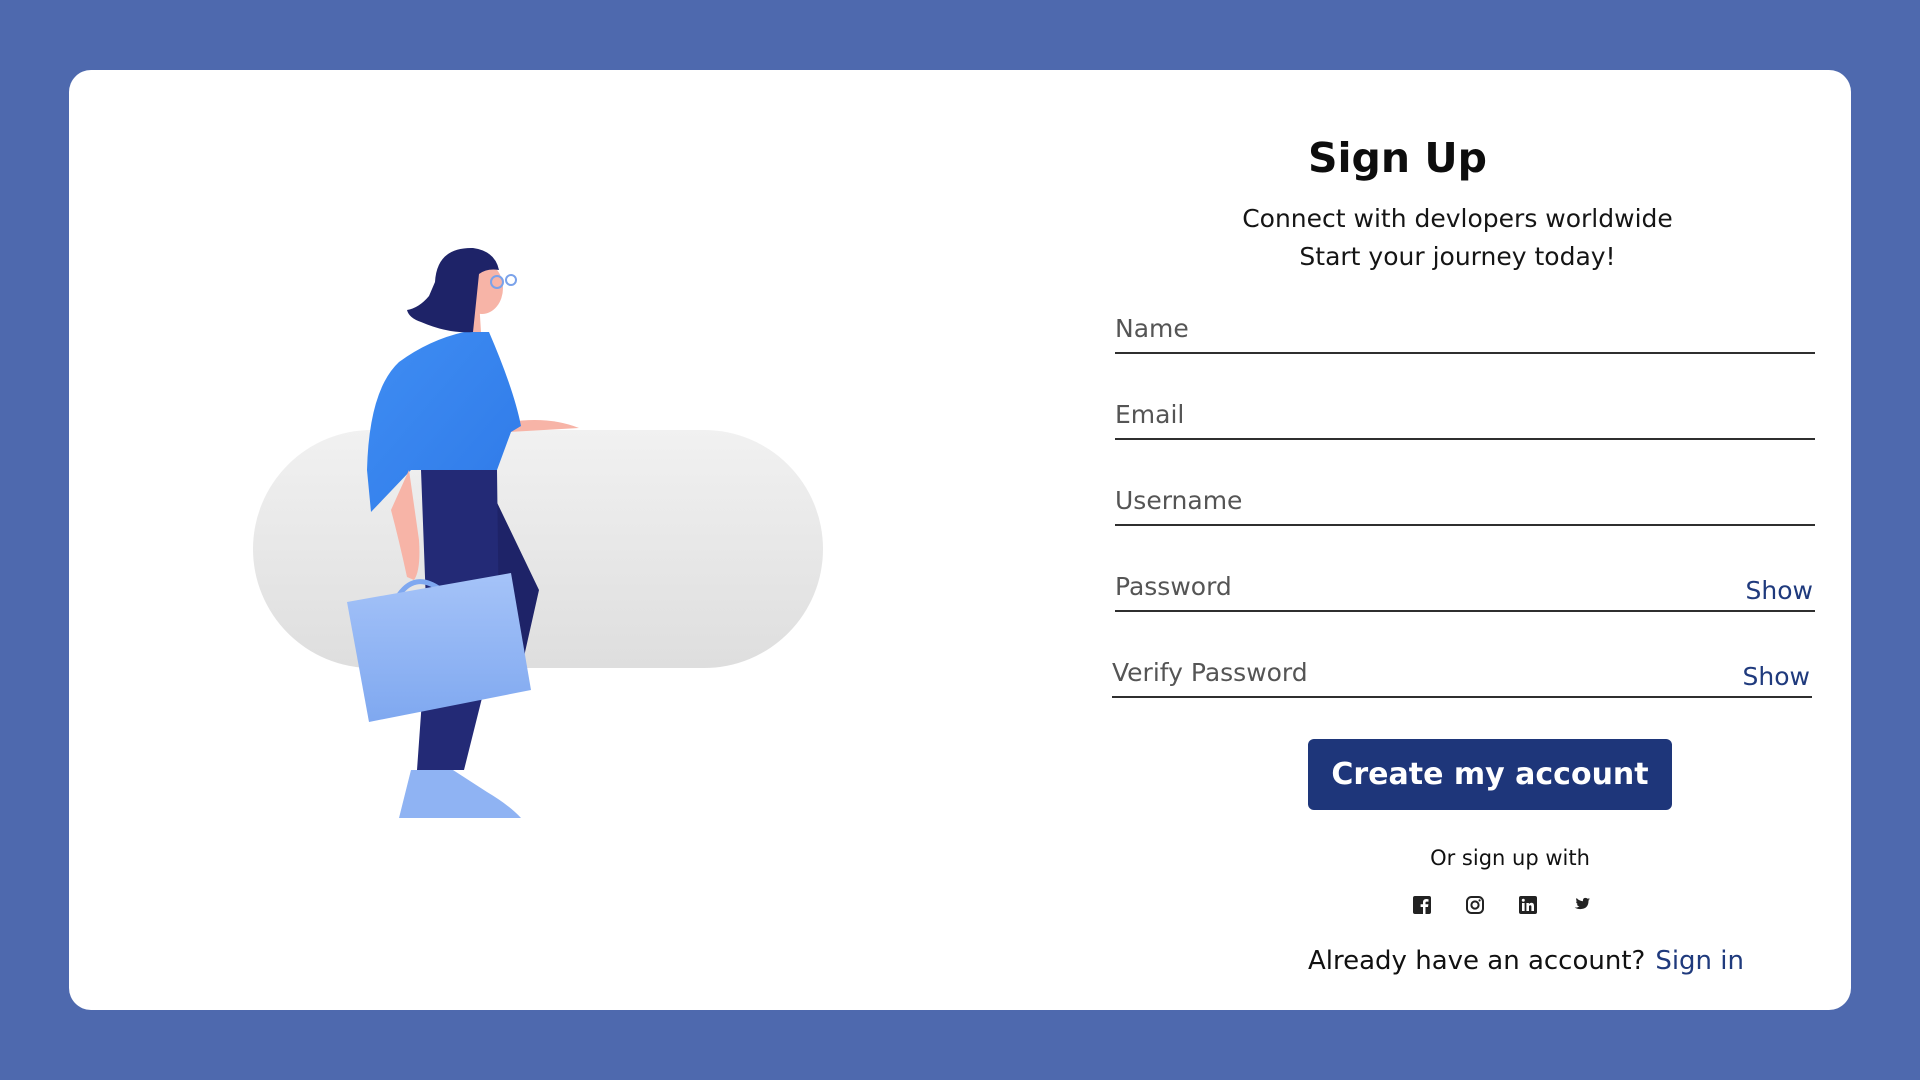 The width and height of the screenshot is (1920, 1080). Describe the element at coordinates (1402, 672) in the screenshot. I see `verify-password-input` at that location.